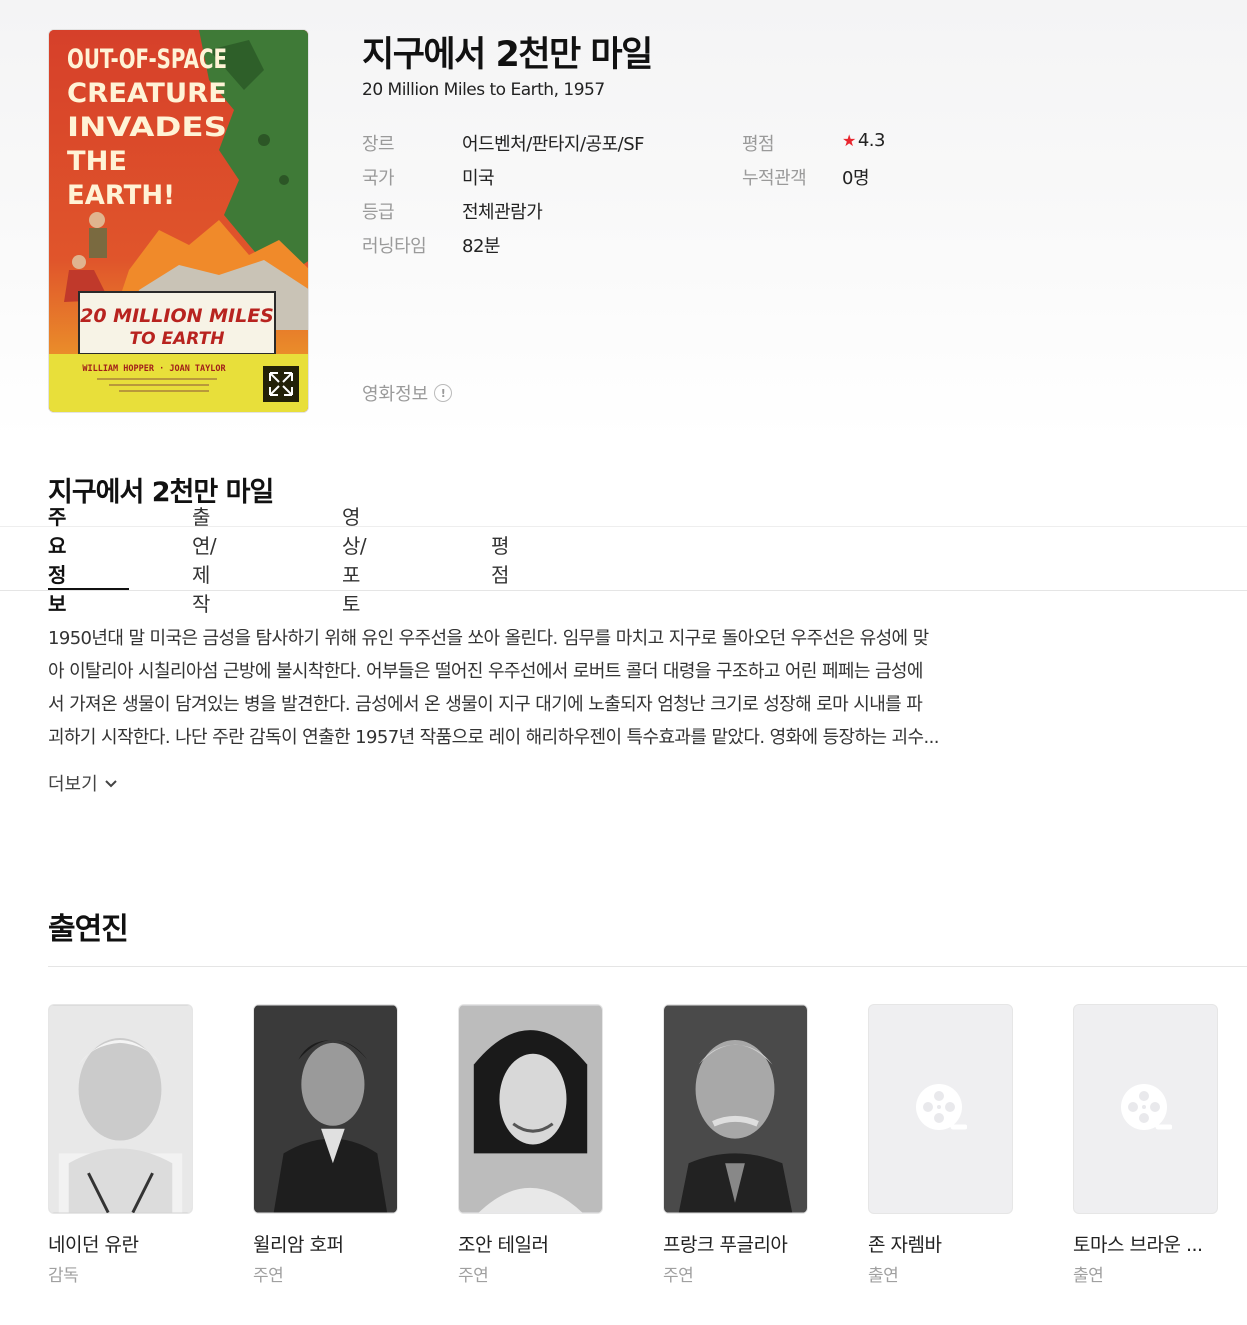 This screenshot has width=1247, height=1325. I want to click on poster-starring: WILLIAM HOPPER · JOAN TAYLOR, so click(154, 369).